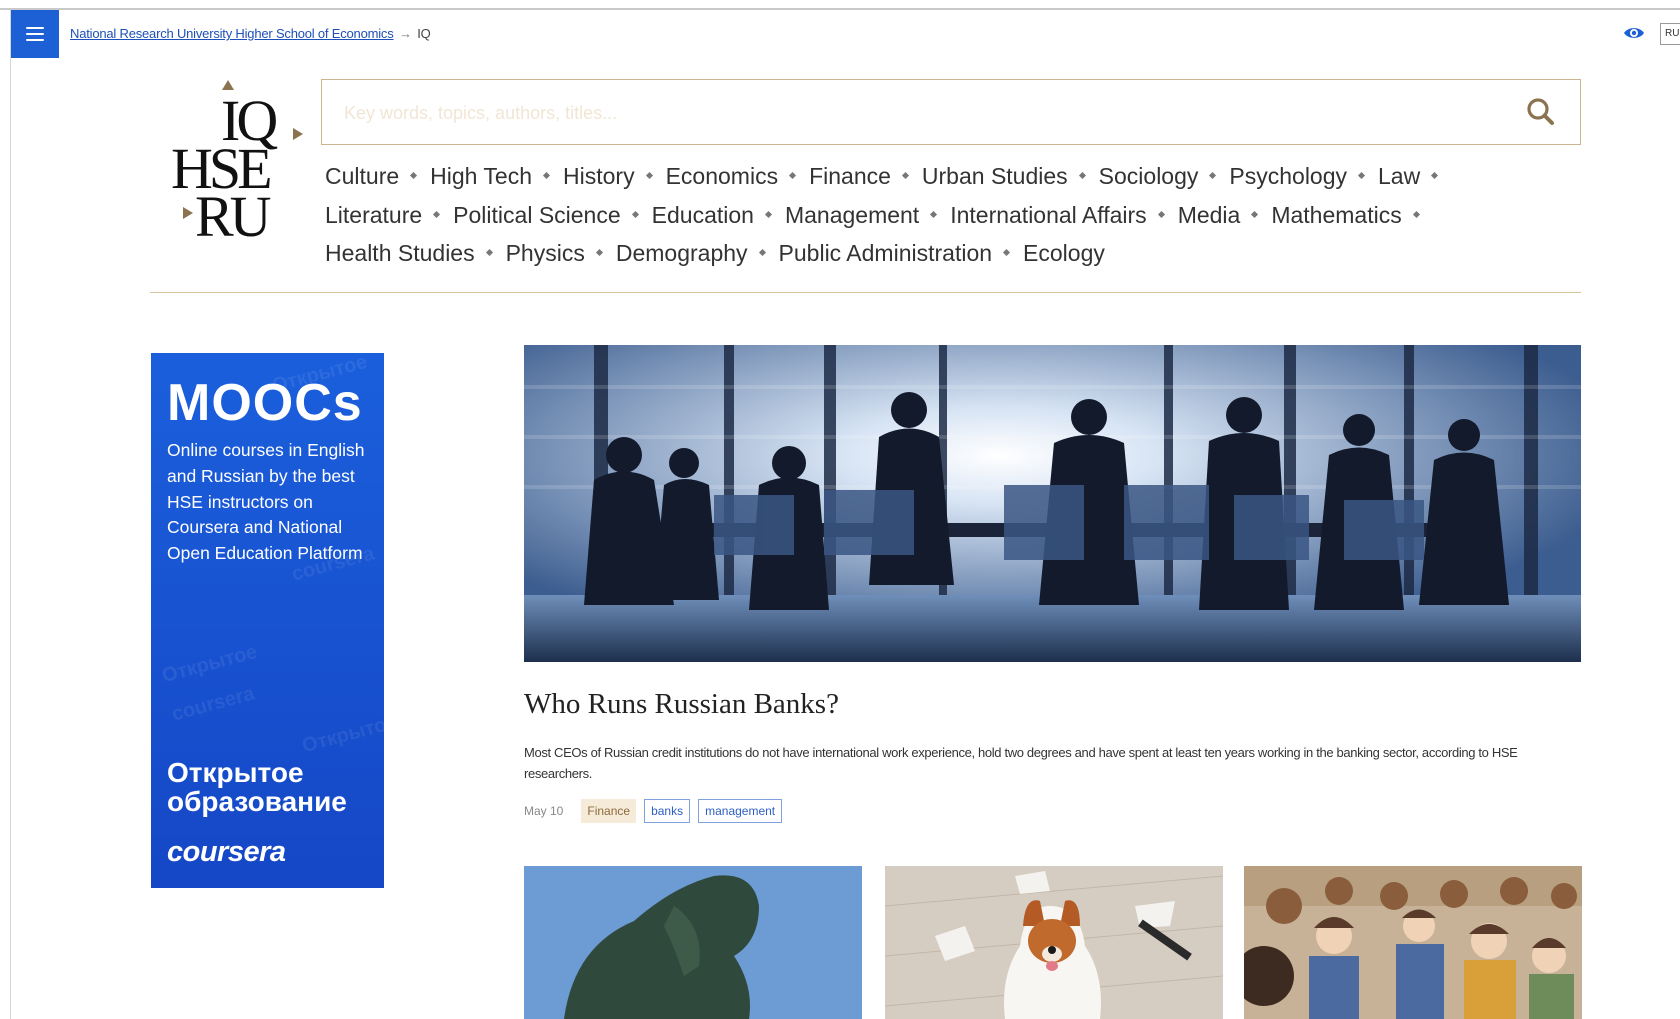 This screenshot has height=1019, width=1680. What do you see at coordinates (233, 216) in the screenshot?
I see `logo-line-3: RU` at bounding box center [233, 216].